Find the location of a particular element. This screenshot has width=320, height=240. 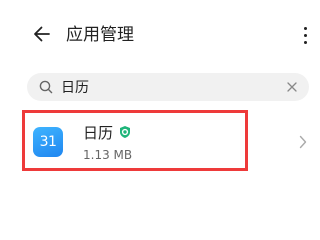

close-icon is located at coordinates (292, 87).